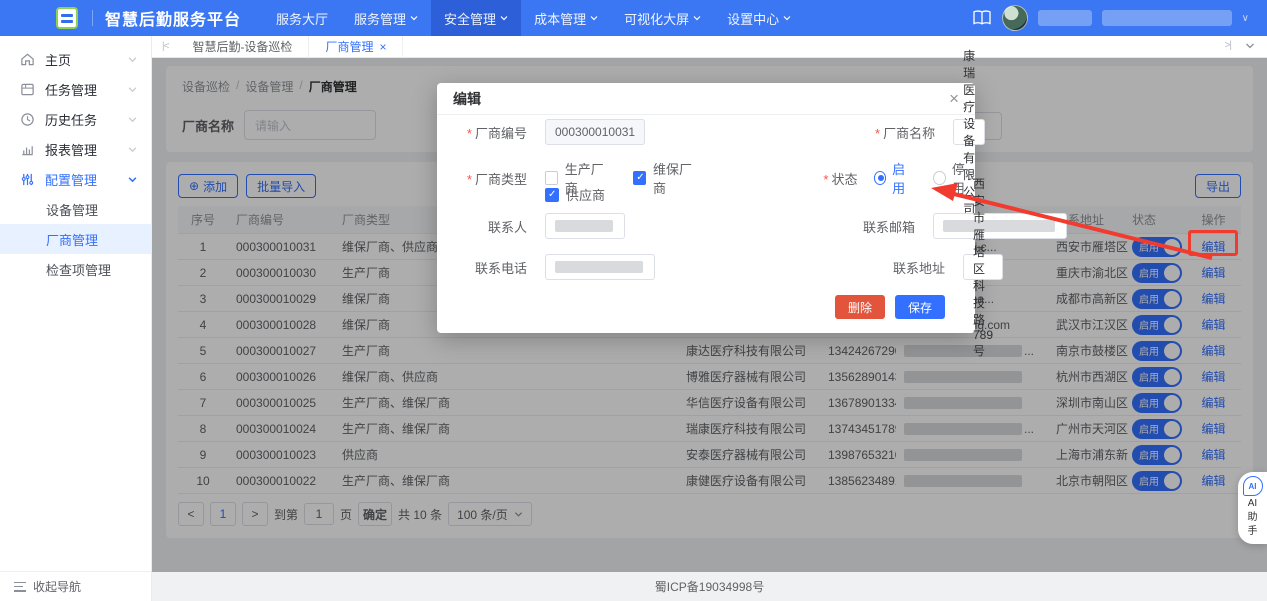  What do you see at coordinates (75, 239) in the screenshot?
I see `sidebar-item-vendor-mgmt: 厂商管理` at bounding box center [75, 239].